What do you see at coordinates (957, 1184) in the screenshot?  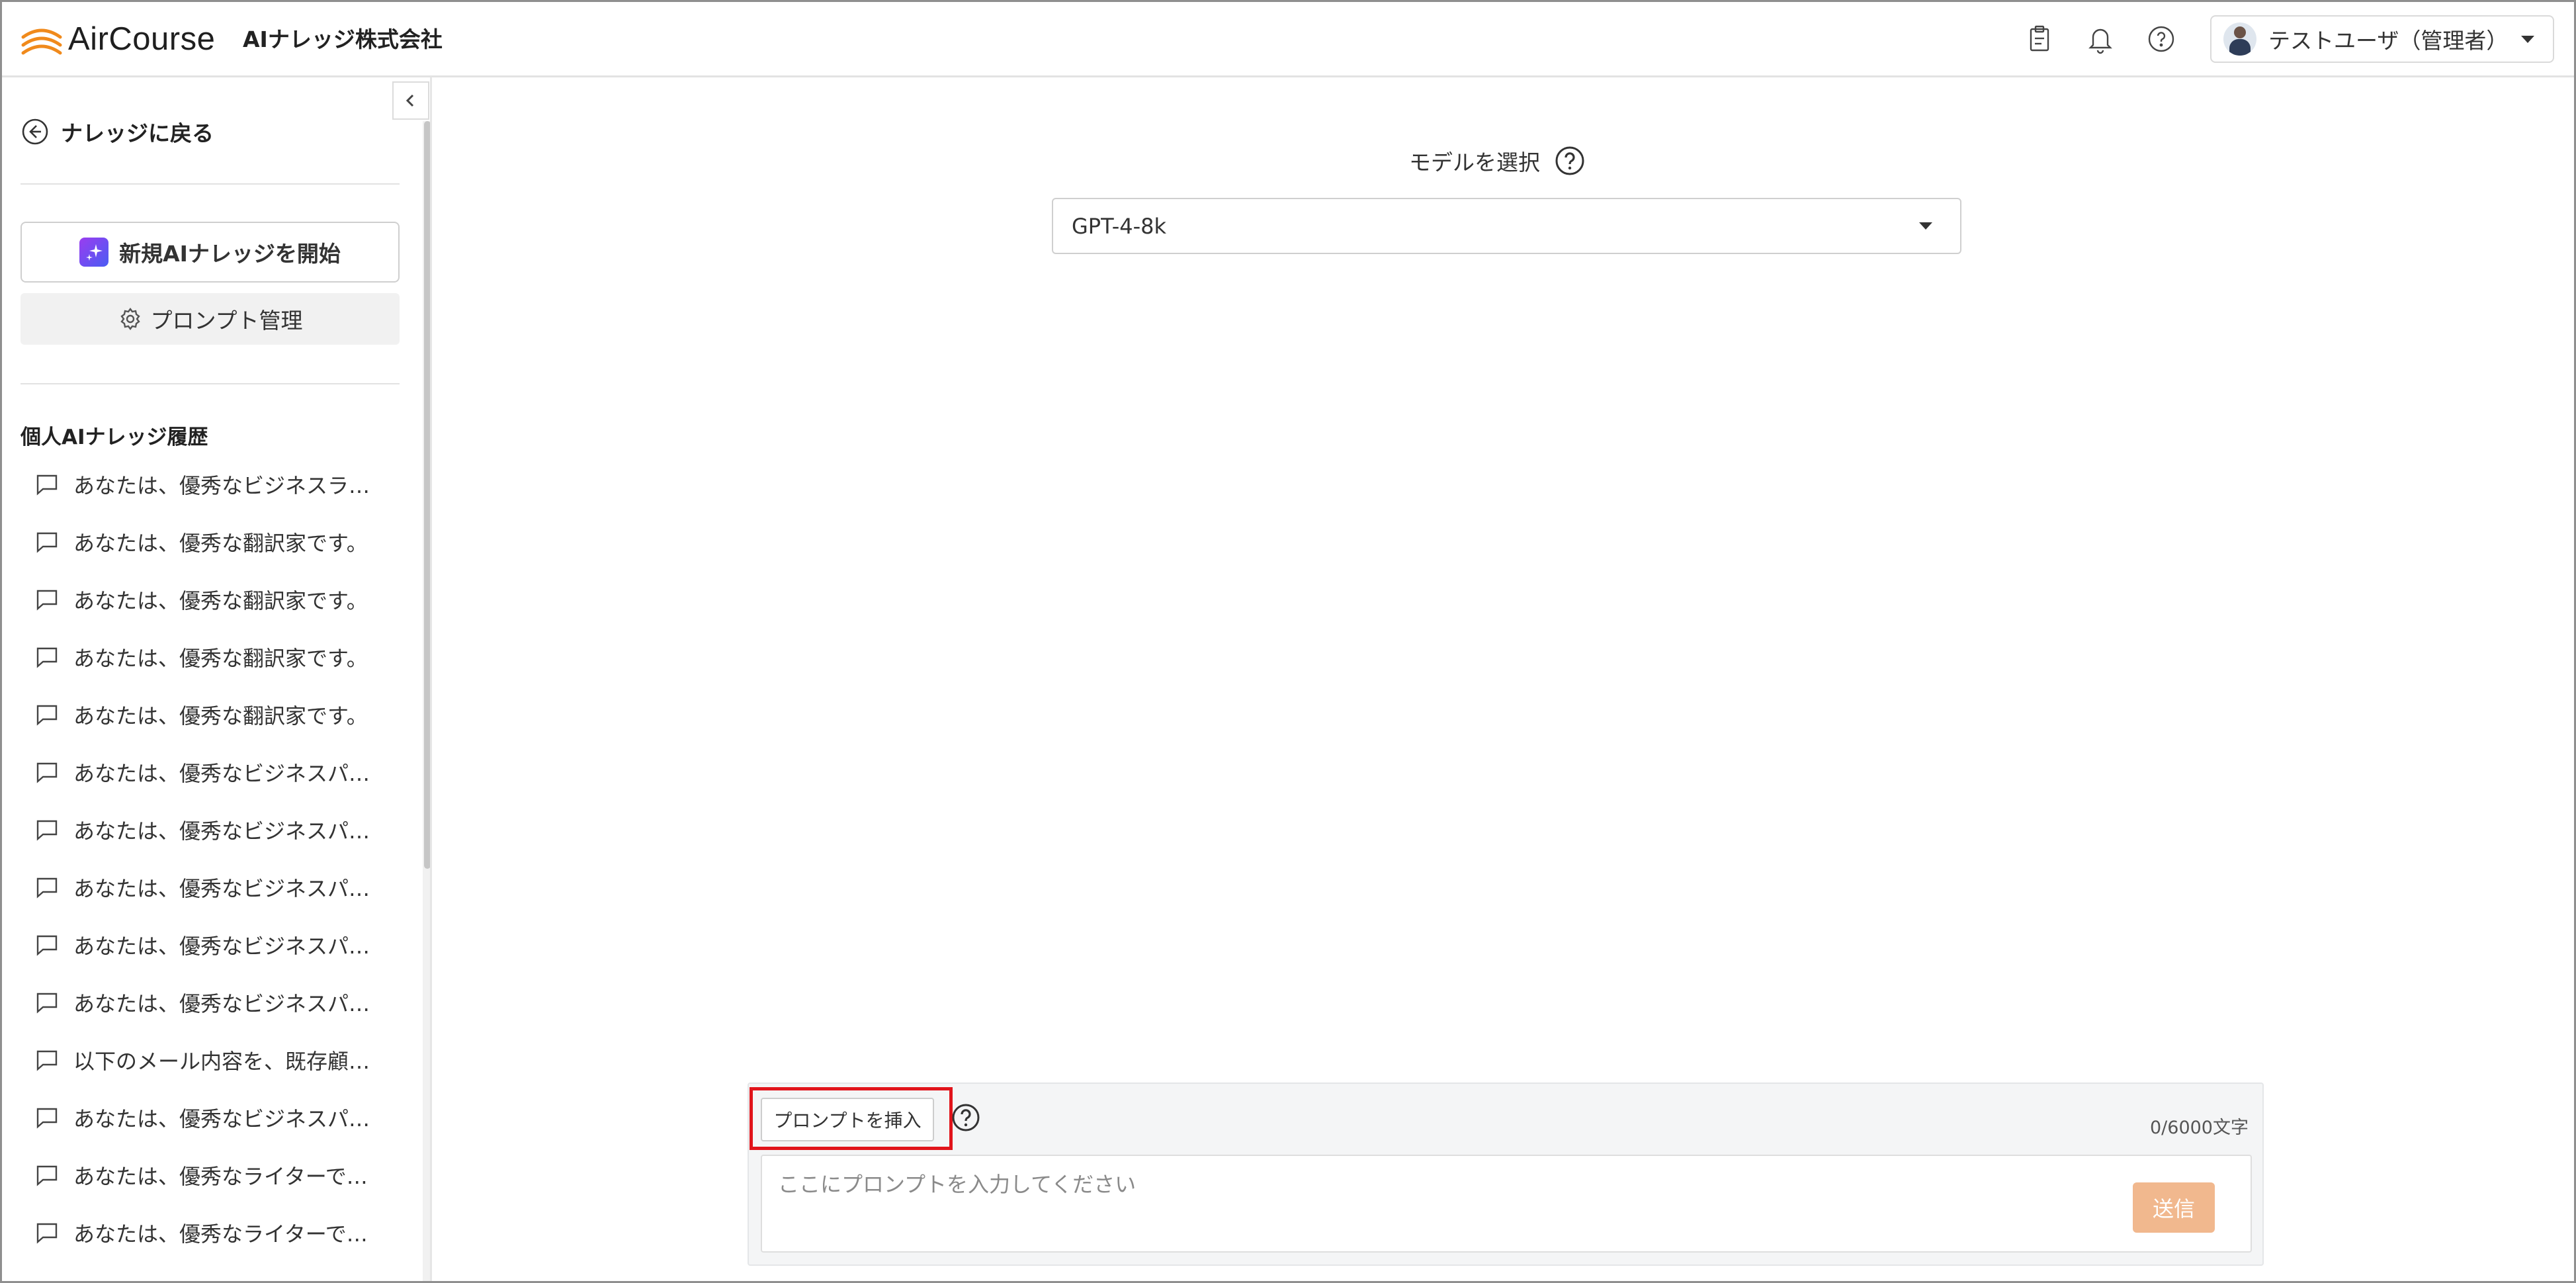 I see `prompt-input-placeholder: ここにプロンプトを入力してください` at bounding box center [957, 1184].